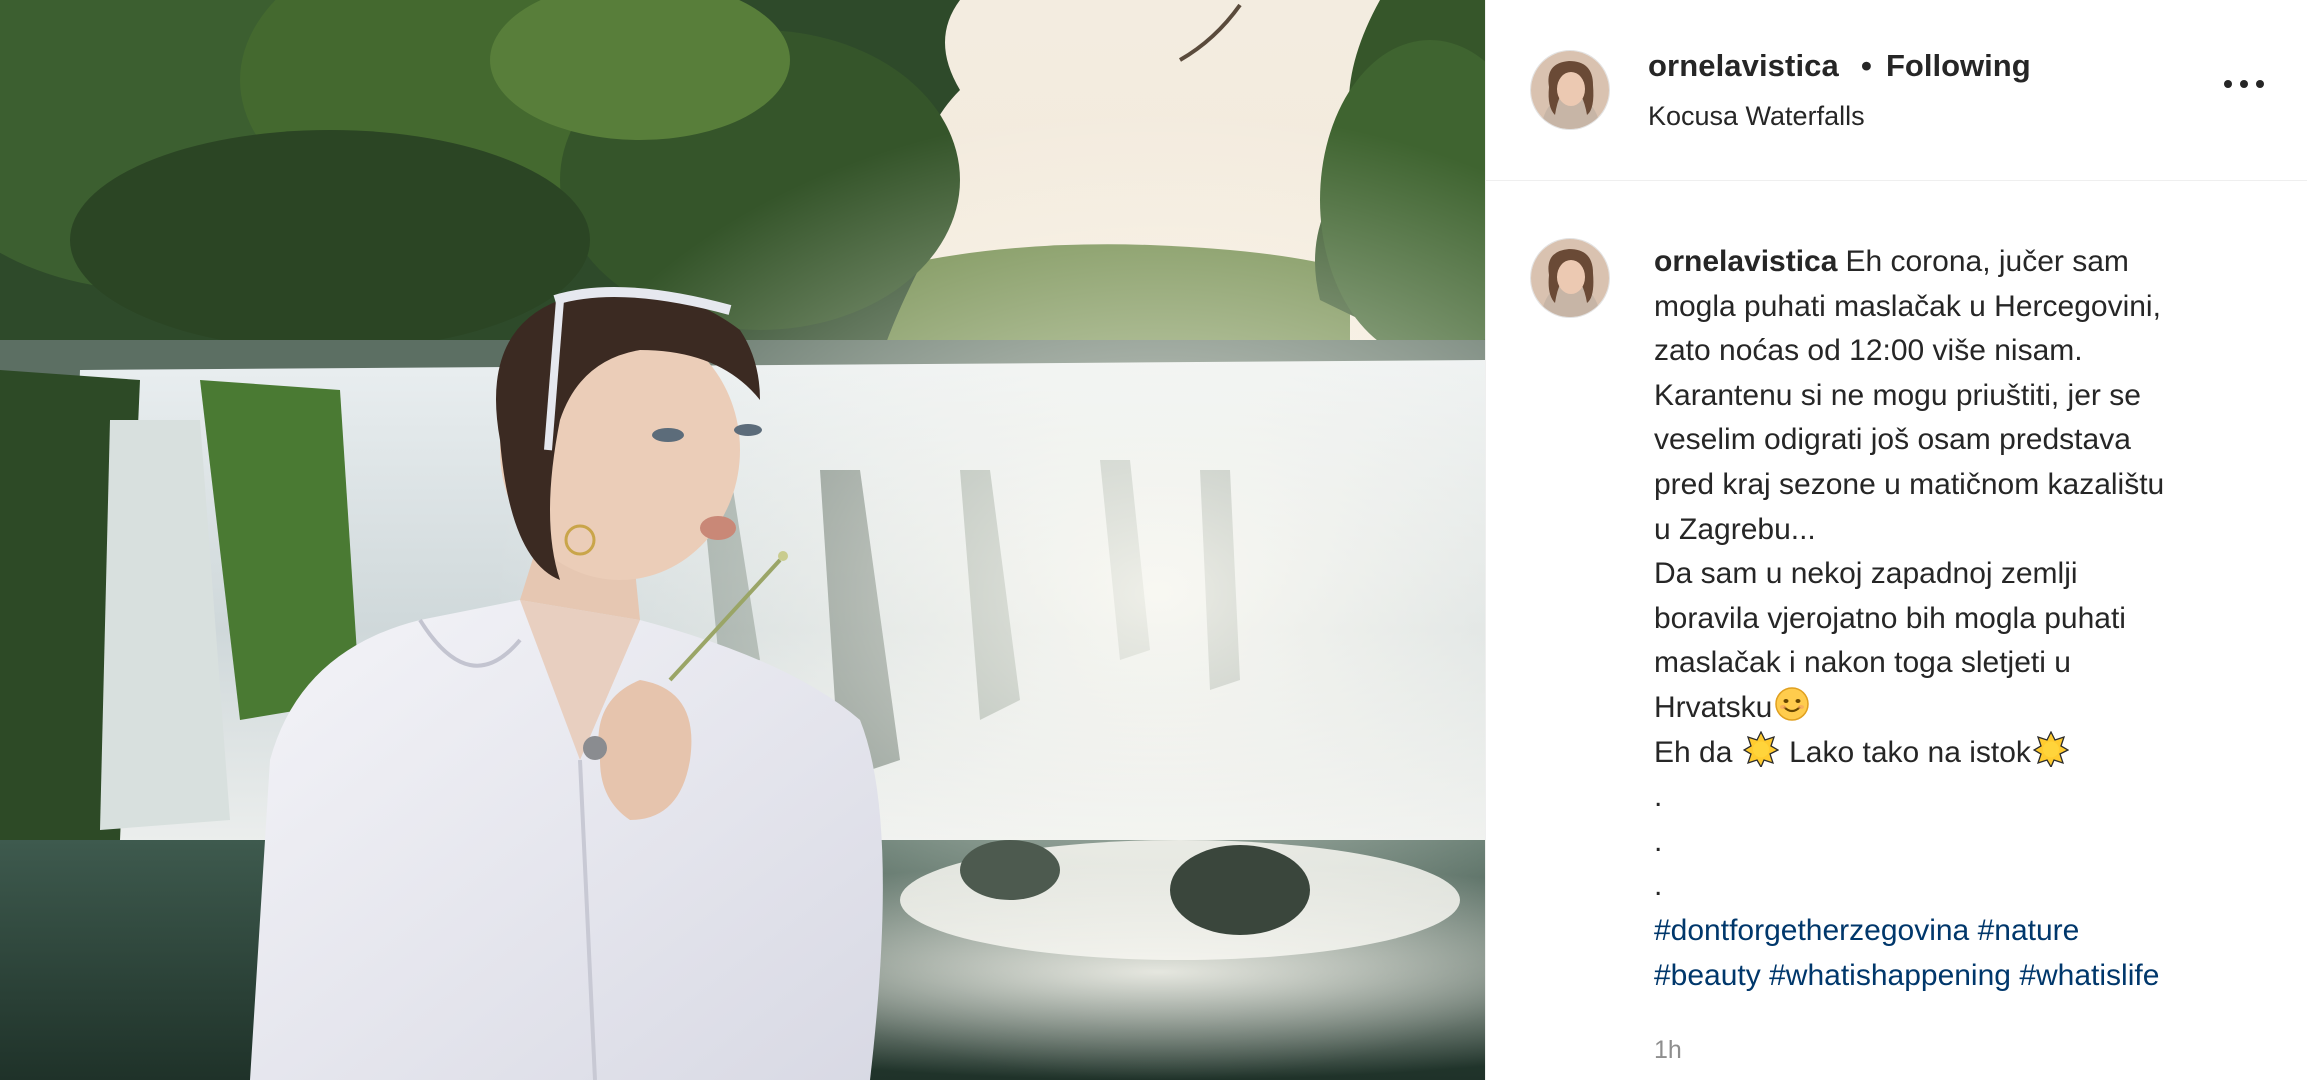 The height and width of the screenshot is (1080, 2307). Describe the element at coordinates (1713, 707) in the screenshot. I see `caption-text-segment: Hrvatsku` at that location.